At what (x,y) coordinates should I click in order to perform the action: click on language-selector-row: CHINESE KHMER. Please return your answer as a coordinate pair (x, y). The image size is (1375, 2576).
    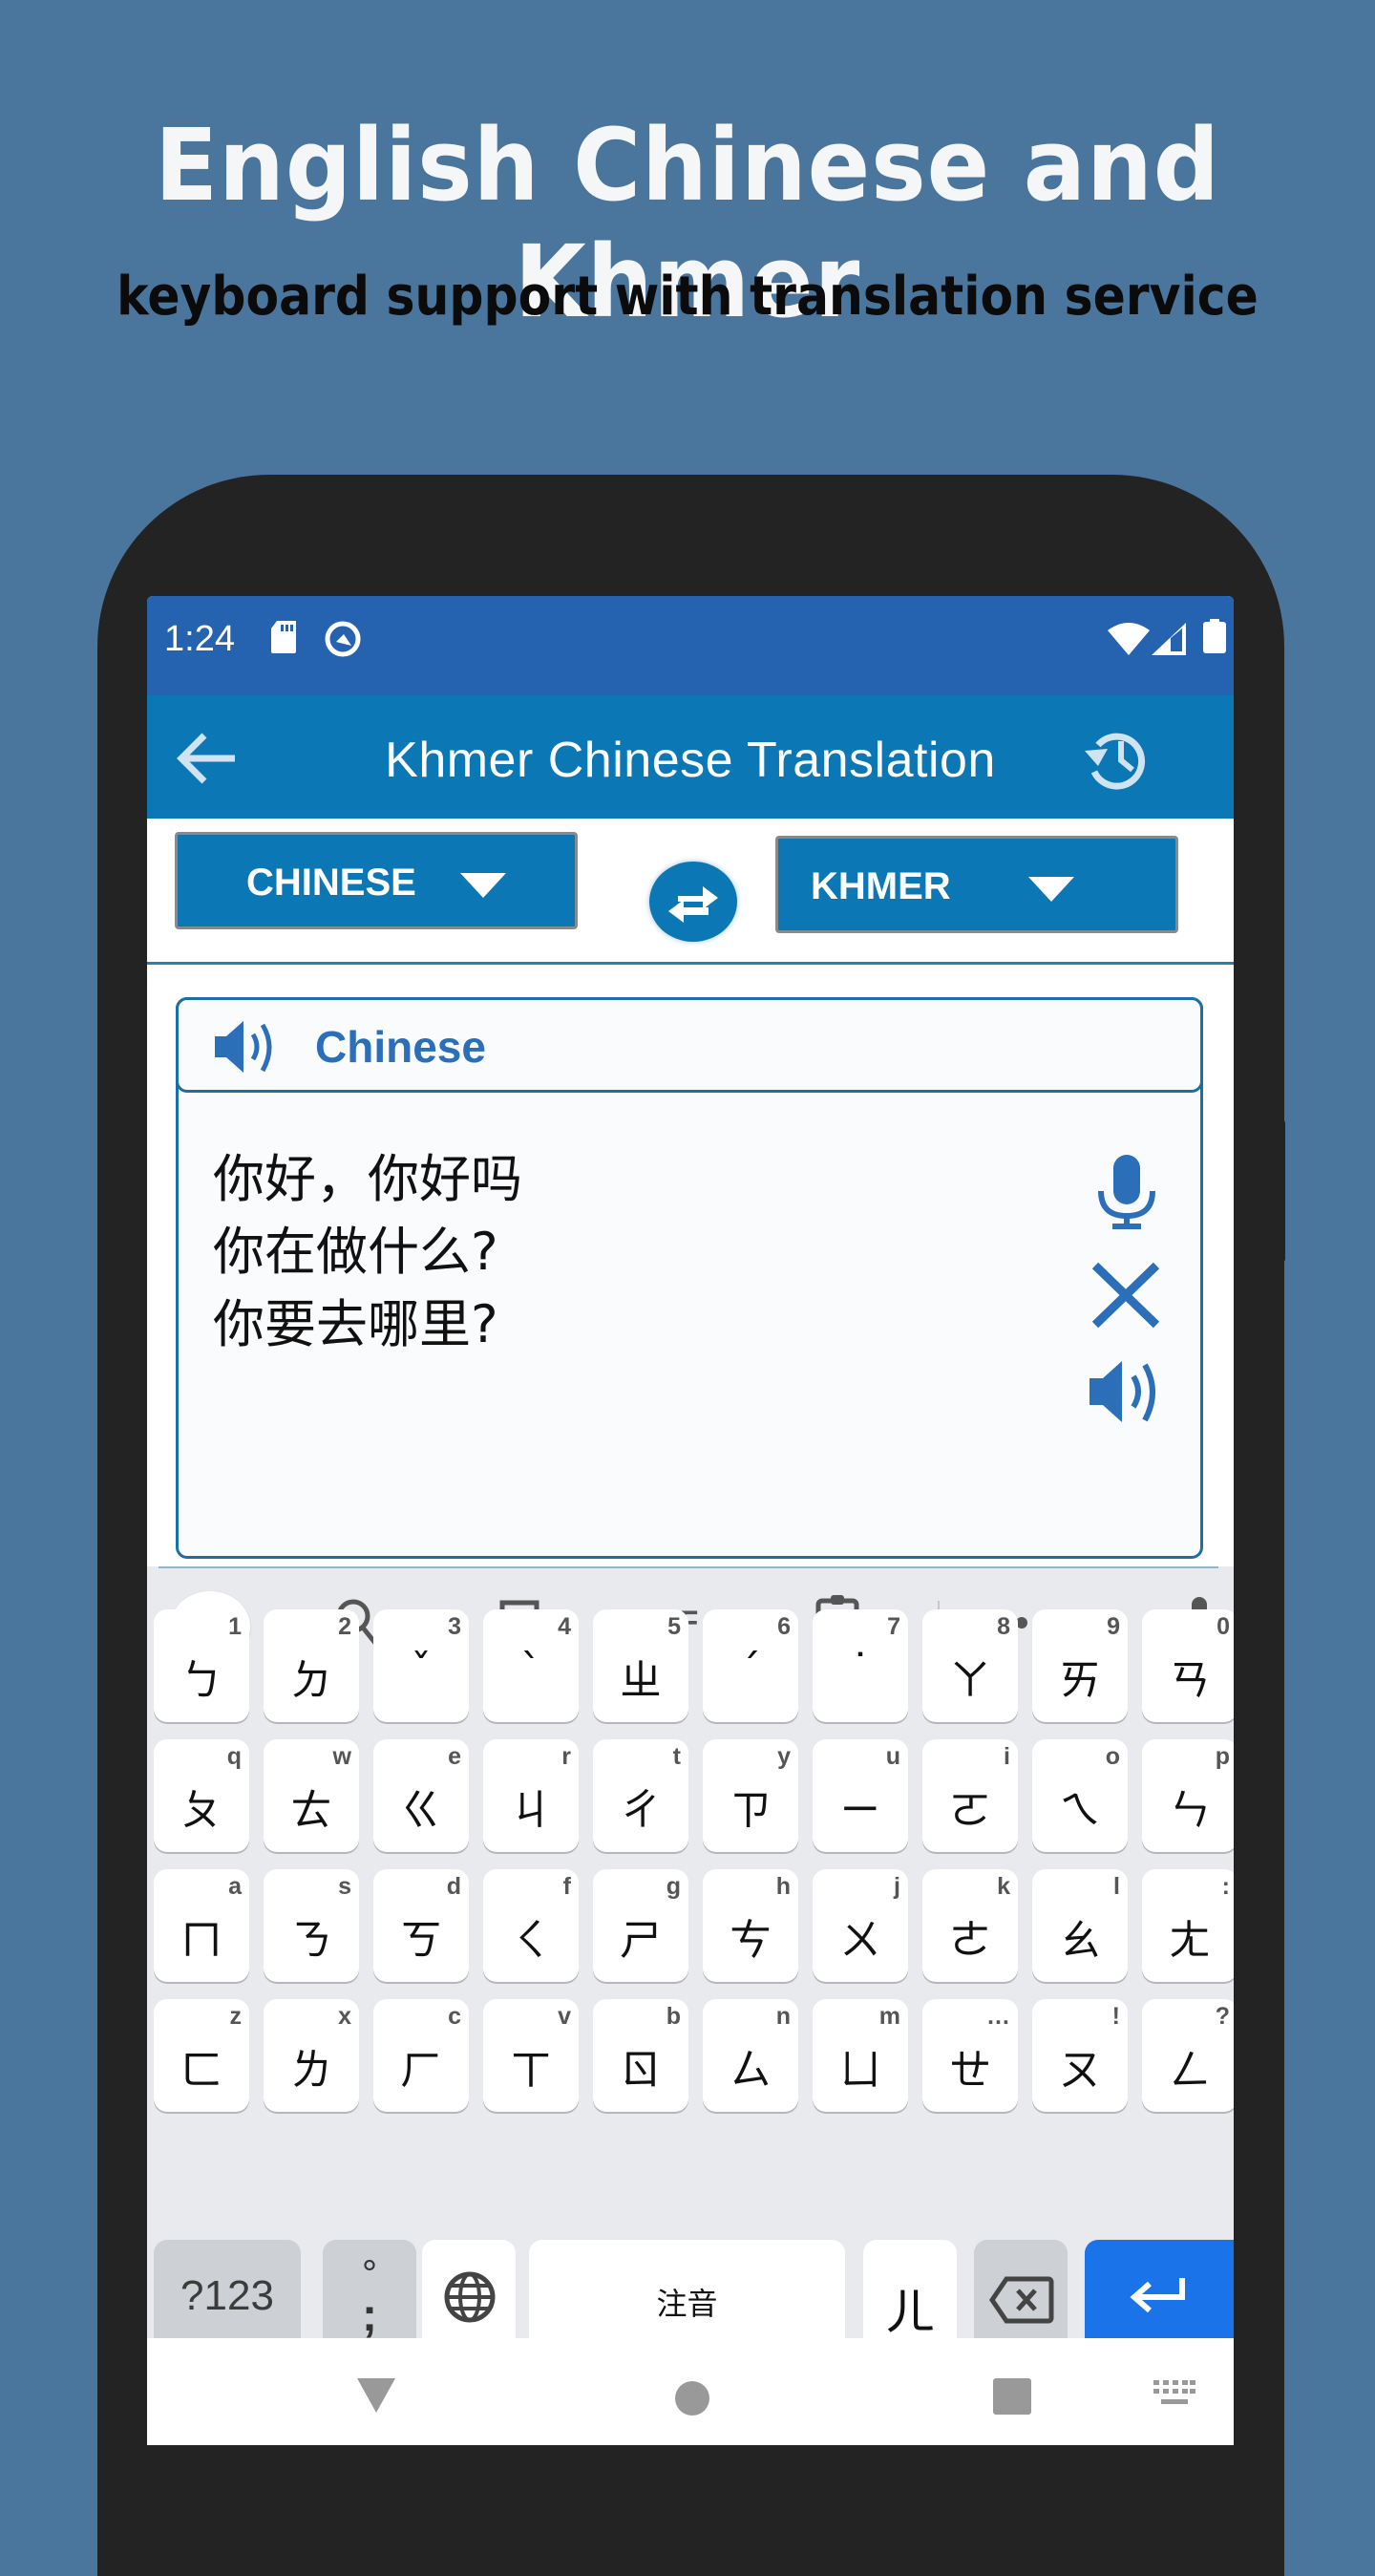
    Looking at the image, I should click on (691, 892).